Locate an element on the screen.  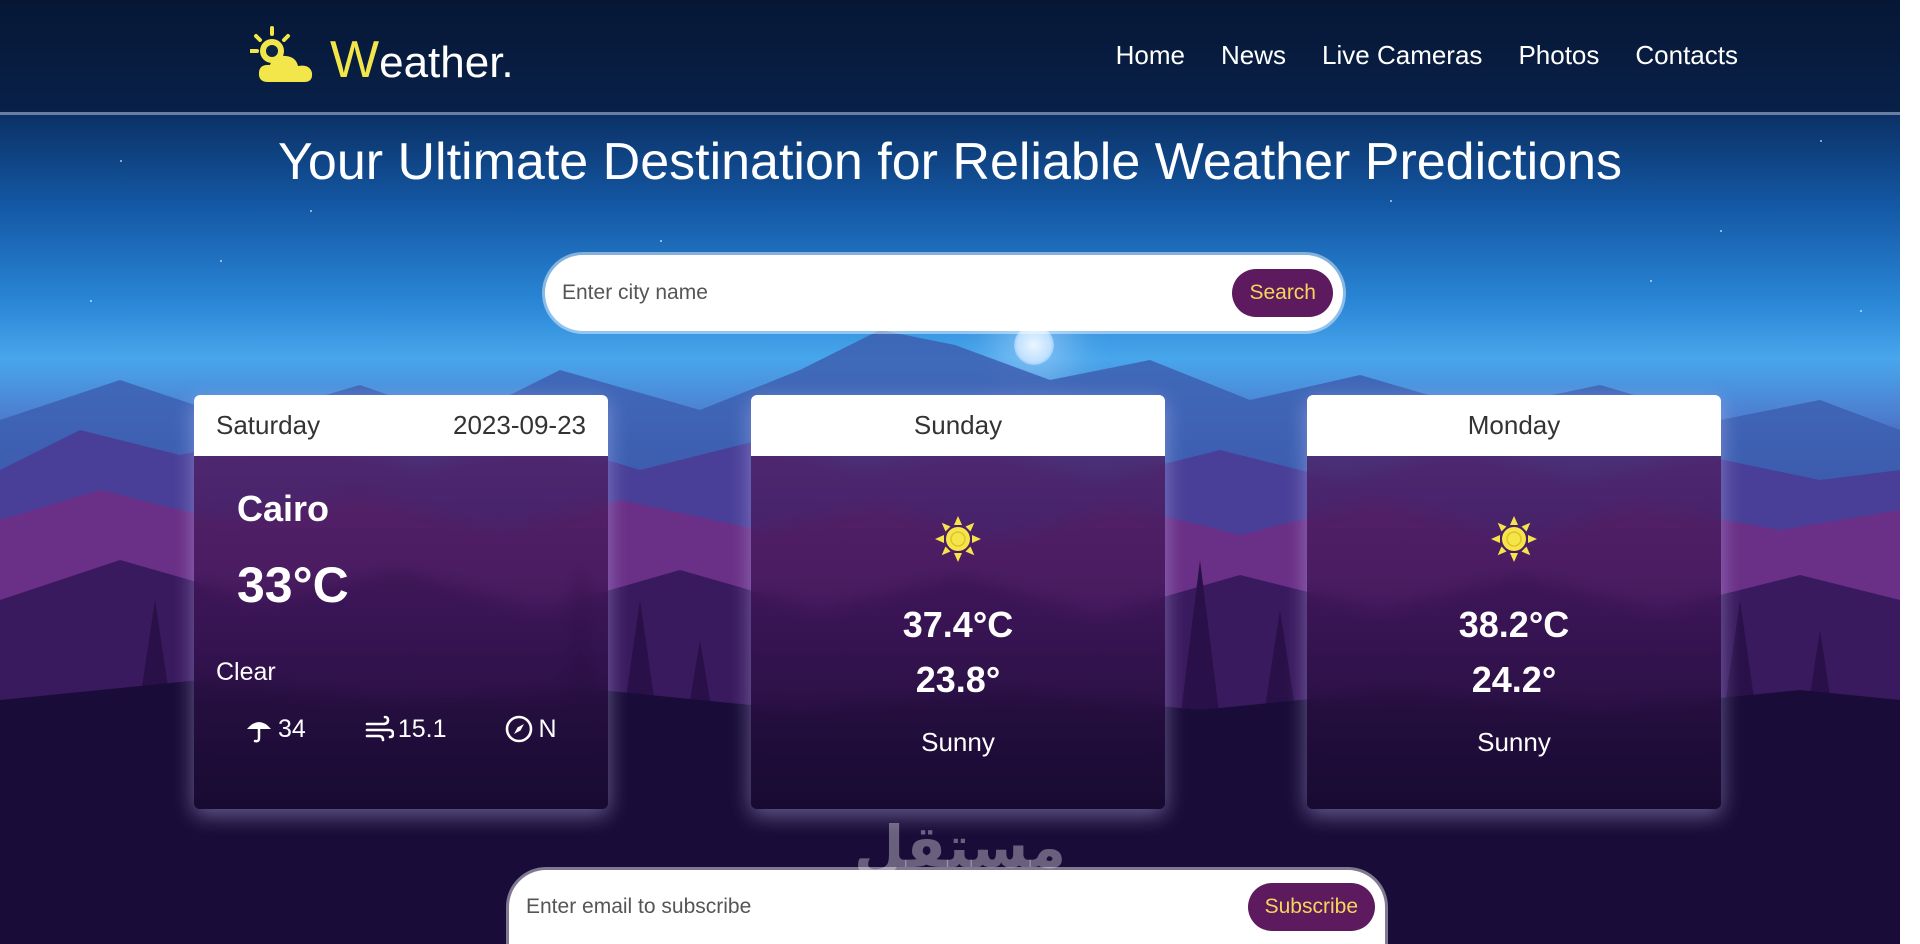
forecast-min-temp: 24.2° is located at coordinates (1514, 679).